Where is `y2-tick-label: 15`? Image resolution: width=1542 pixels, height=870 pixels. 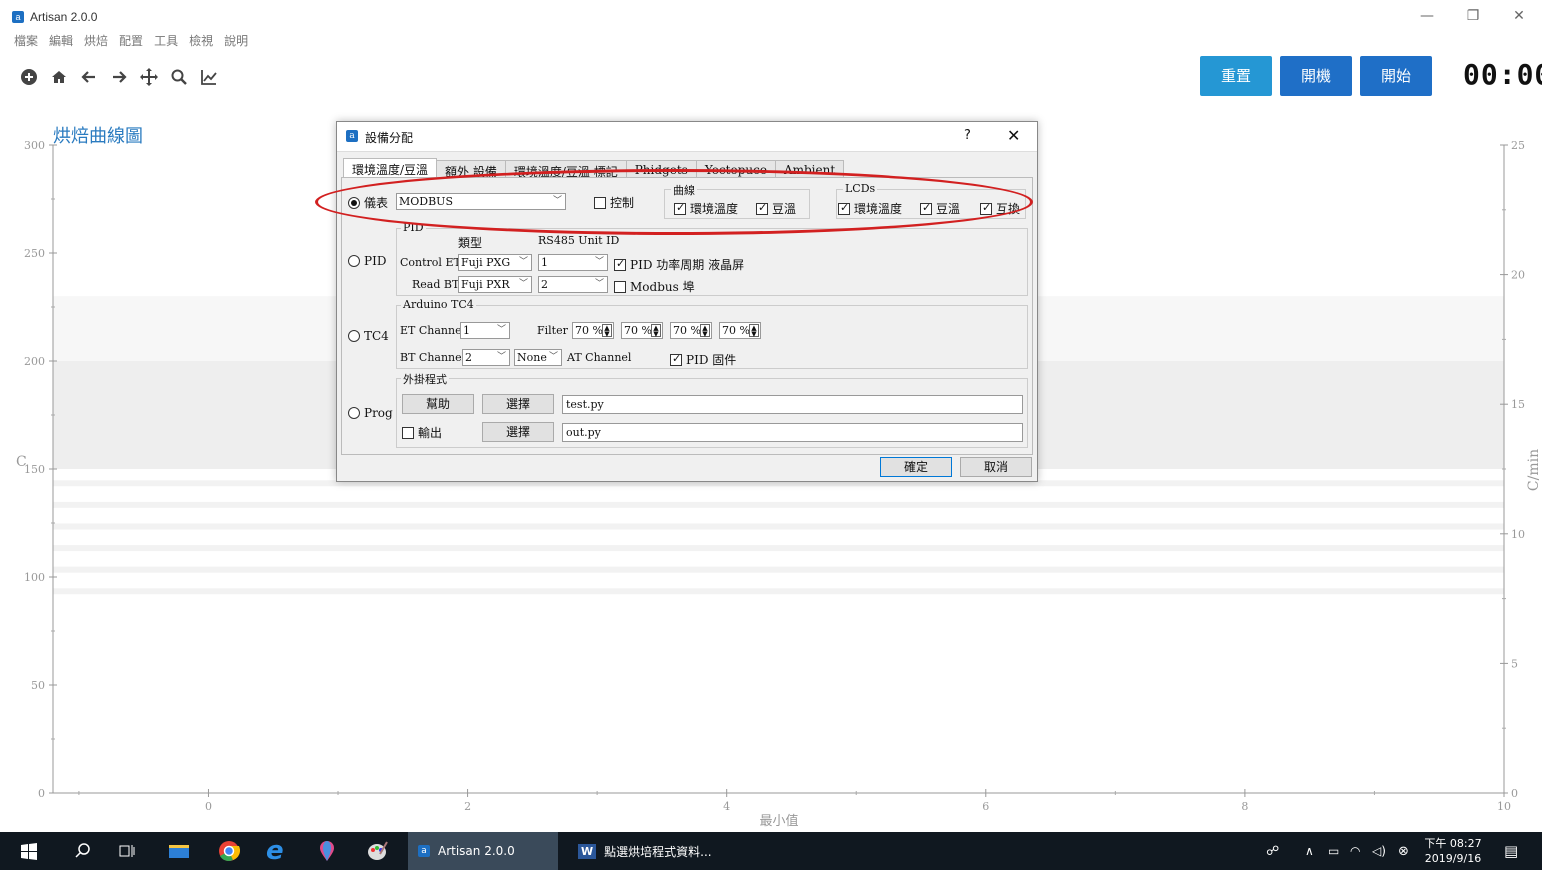 y2-tick-label: 15 is located at coordinates (1518, 404).